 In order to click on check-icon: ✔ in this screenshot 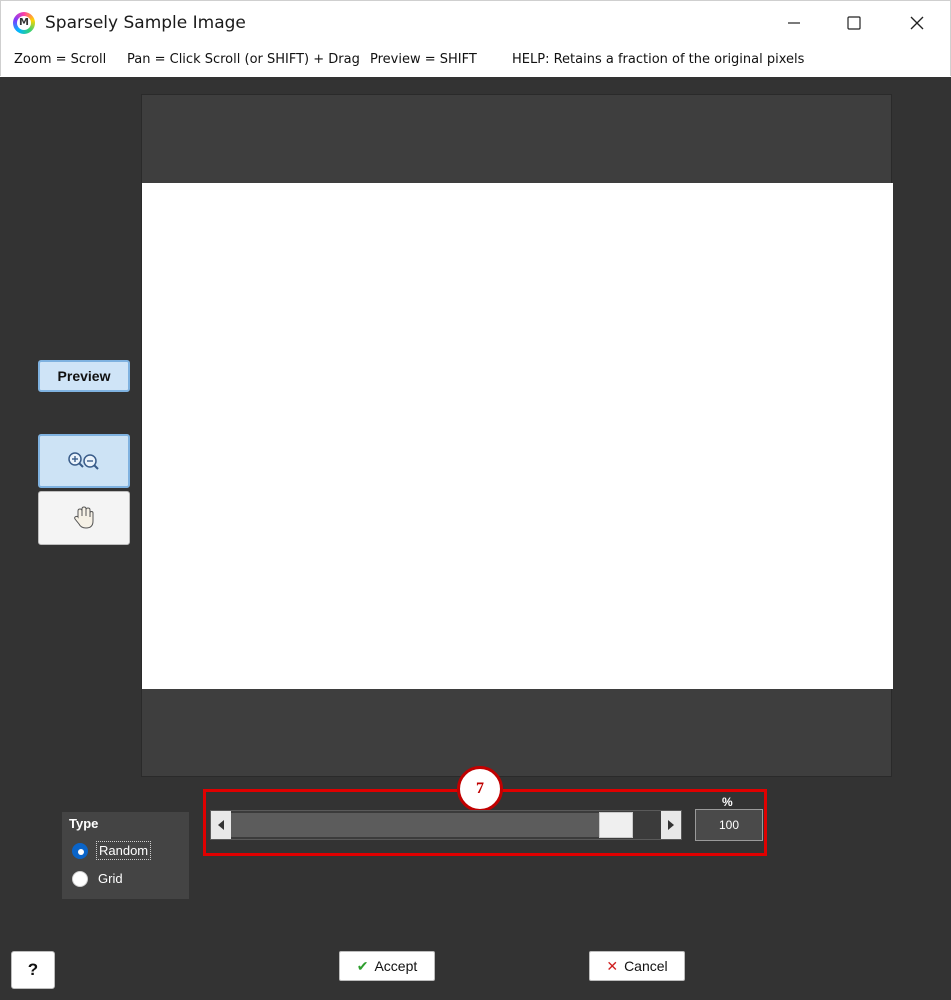, I will do `click(362, 965)`.